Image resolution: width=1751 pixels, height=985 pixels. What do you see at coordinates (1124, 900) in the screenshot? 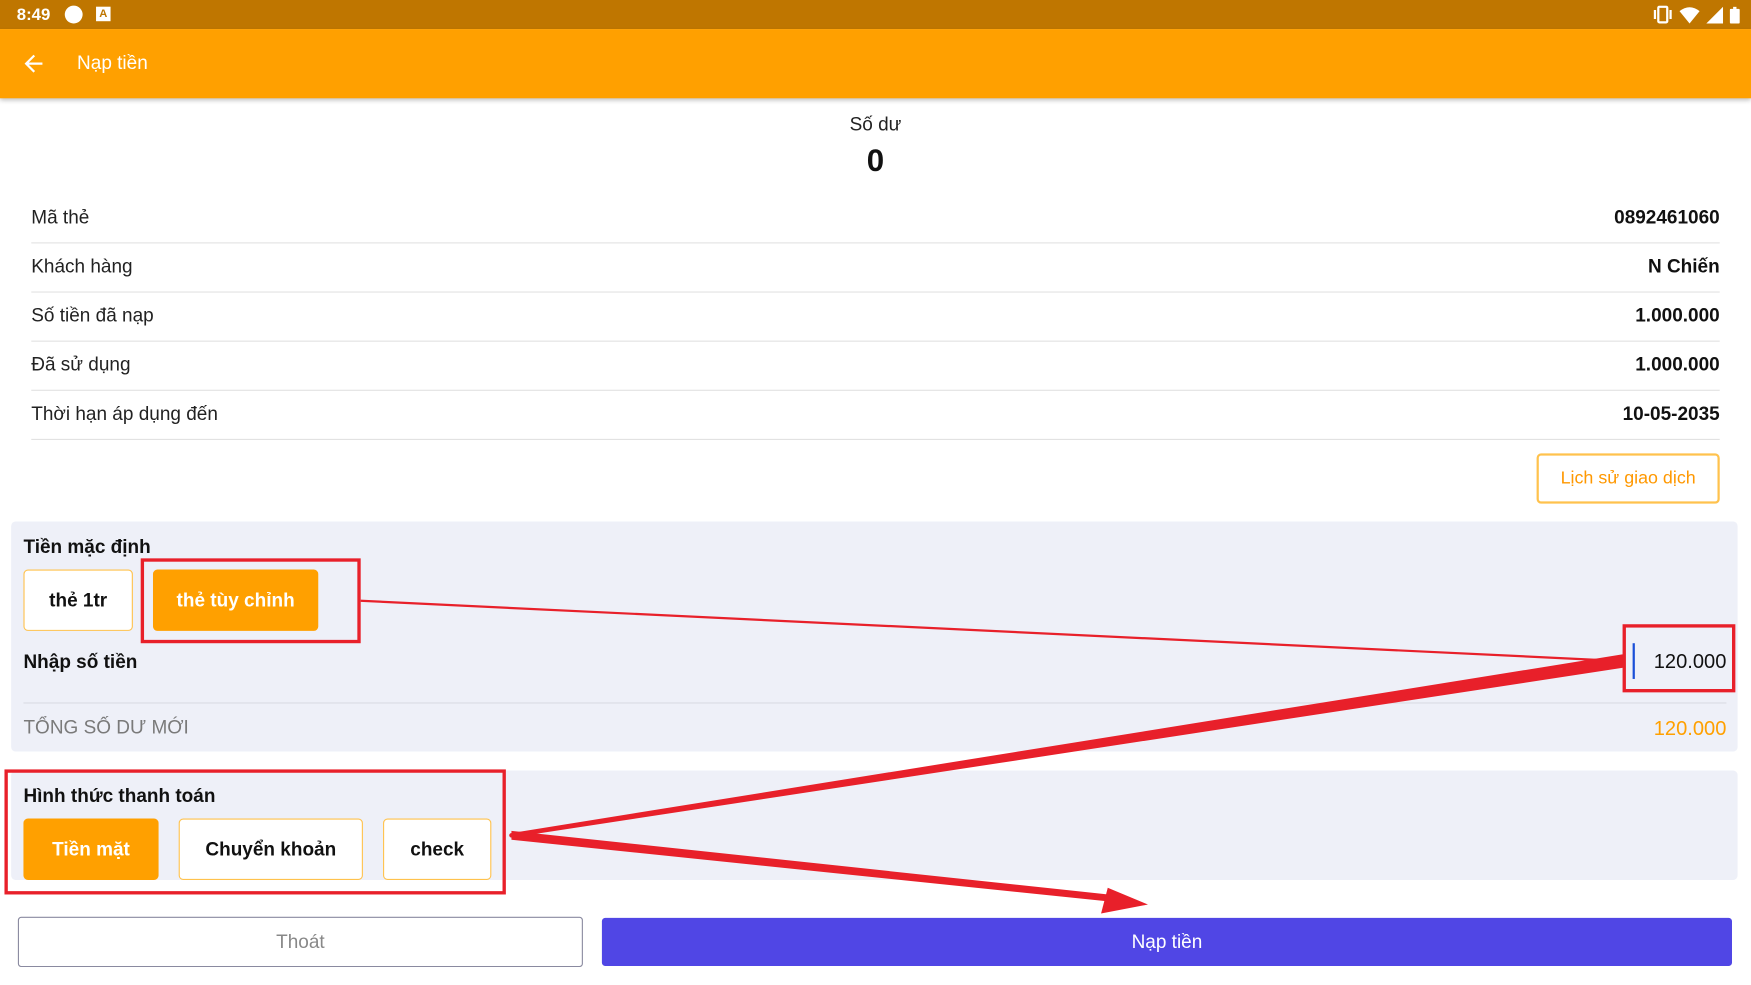
I see `annotation-arrowhead-submit` at bounding box center [1124, 900].